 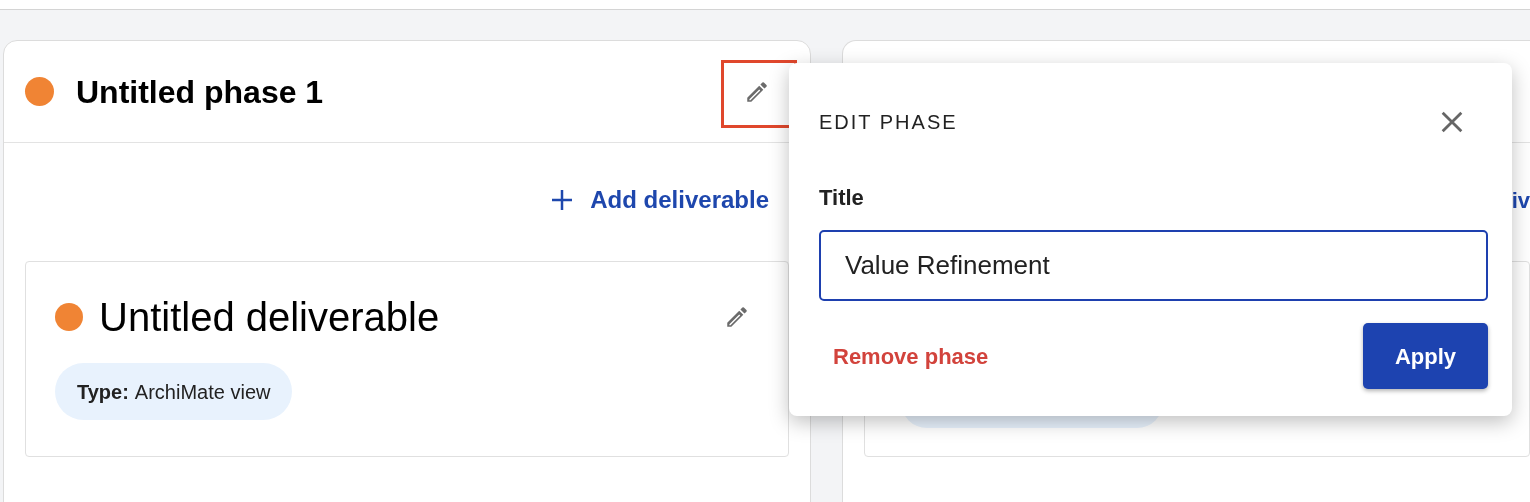 What do you see at coordinates (1153, 265) in the screenshot?
I see `title-input: Value Refinement` at bounding box center [1153, 265].